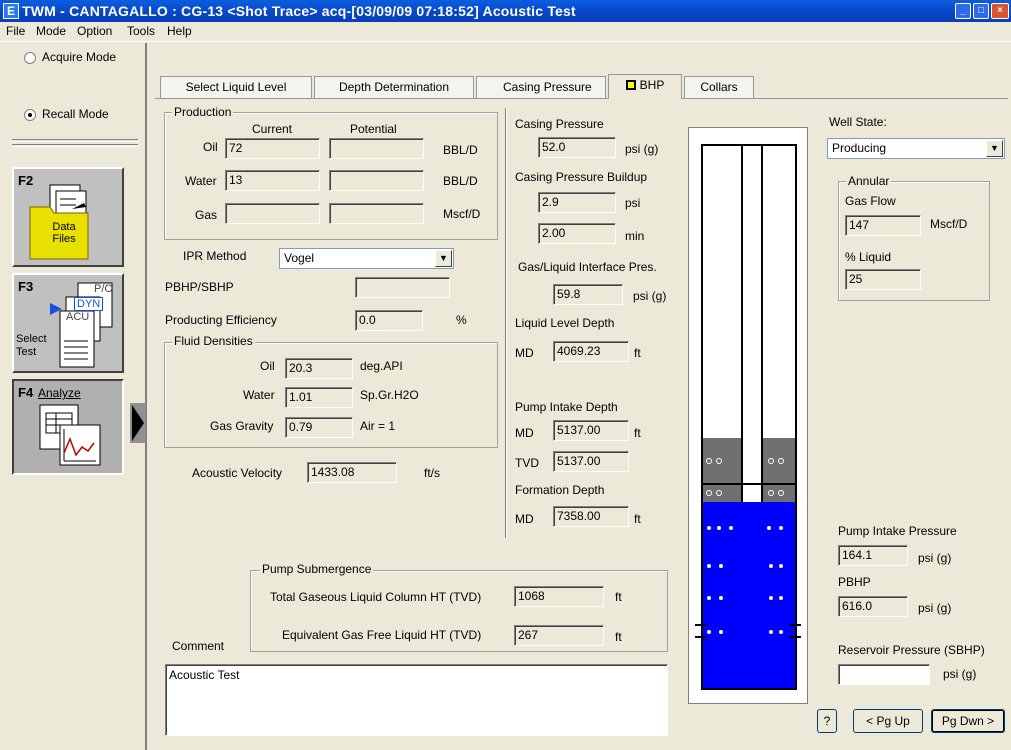  Describe the element at coordinates (618, 597) in the screenshot. I see `gaseous-column-unit: ft` at that location.